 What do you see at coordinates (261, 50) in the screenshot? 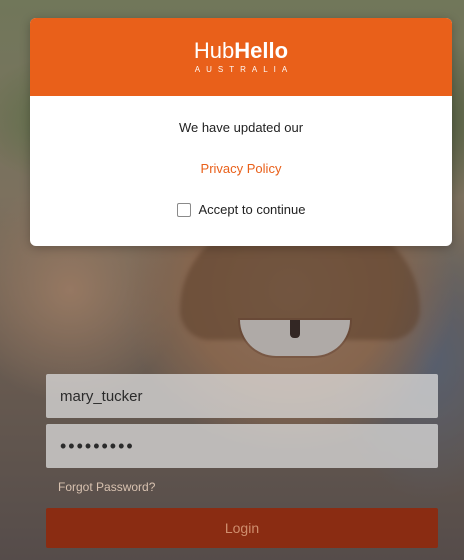
I see `brand-logo-bold: Hello` at bounding box center [261, 50].